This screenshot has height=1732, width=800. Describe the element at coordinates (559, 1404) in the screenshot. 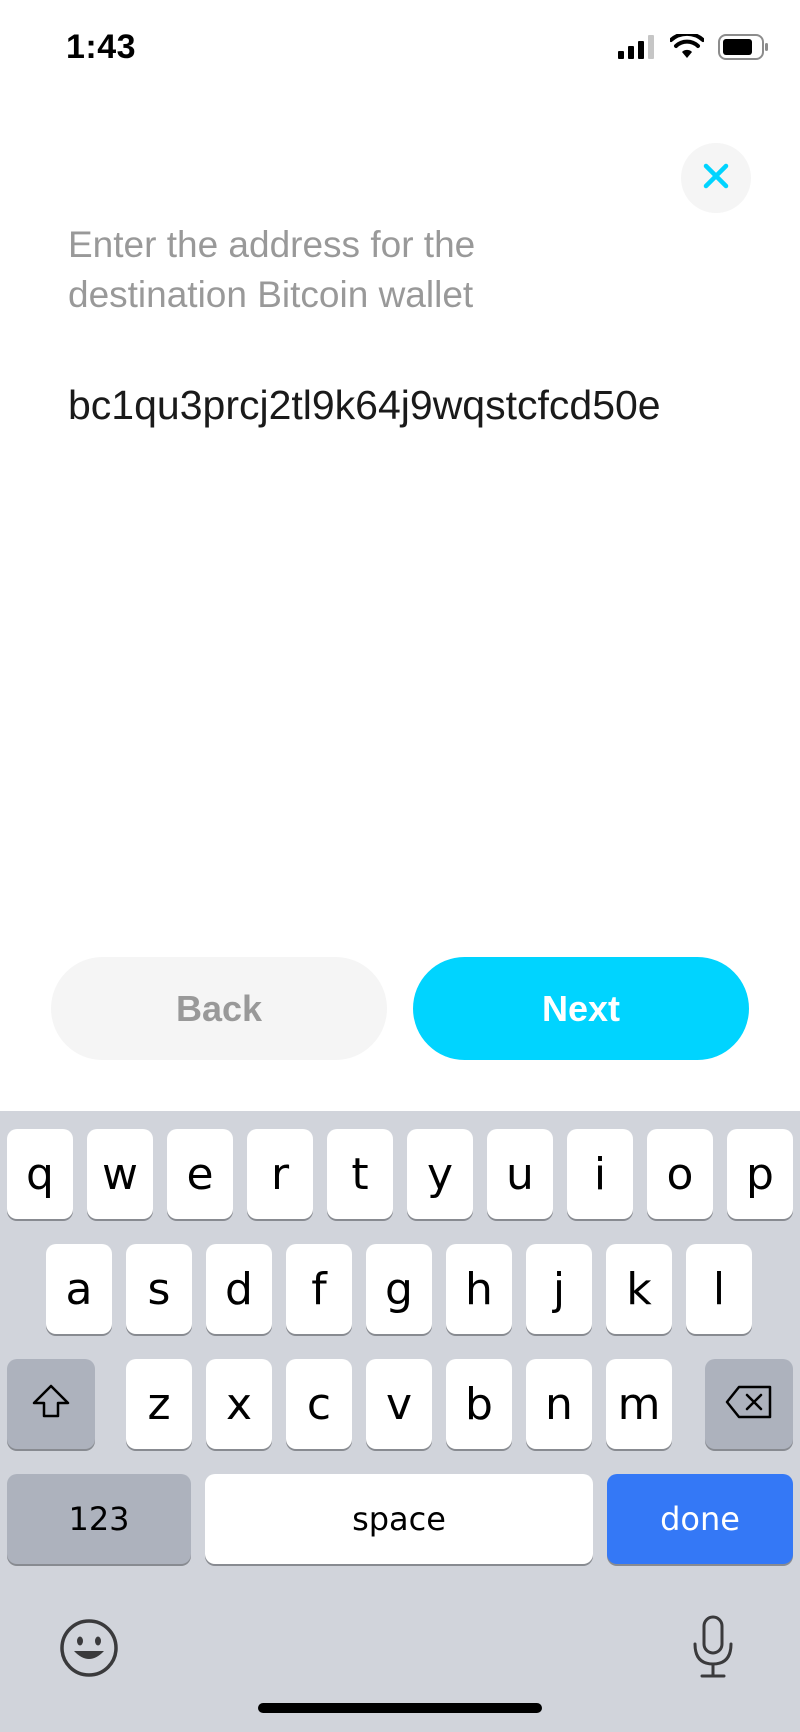

I see `key-n: n` at that location.